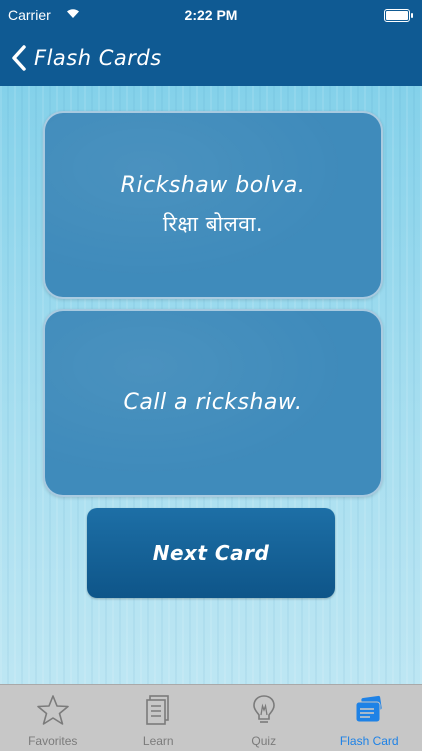 Image resolution: width=422 pixels, height=751 pixels. I want to click on back-label: Flash Cards, so click(98, 58).